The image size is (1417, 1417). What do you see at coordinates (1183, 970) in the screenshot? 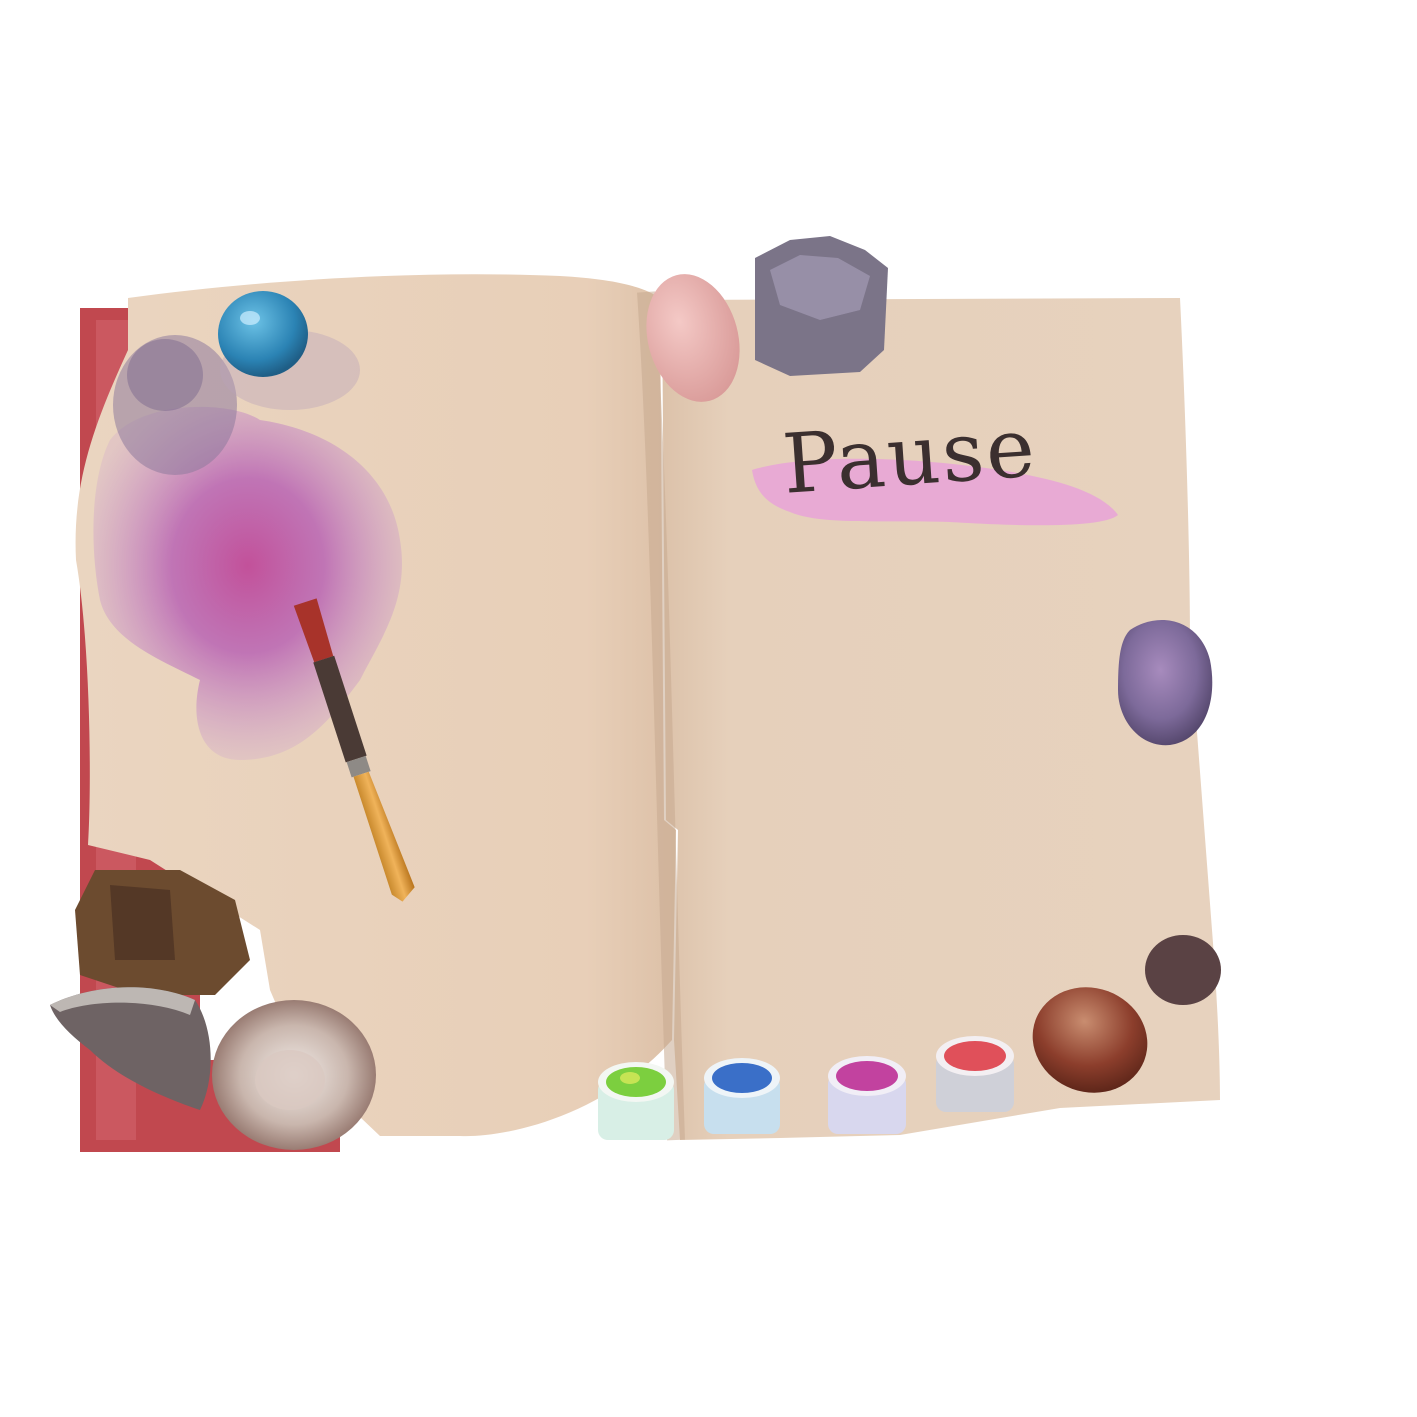
I see `dark-pebble` at bounding box center [1183, 970].